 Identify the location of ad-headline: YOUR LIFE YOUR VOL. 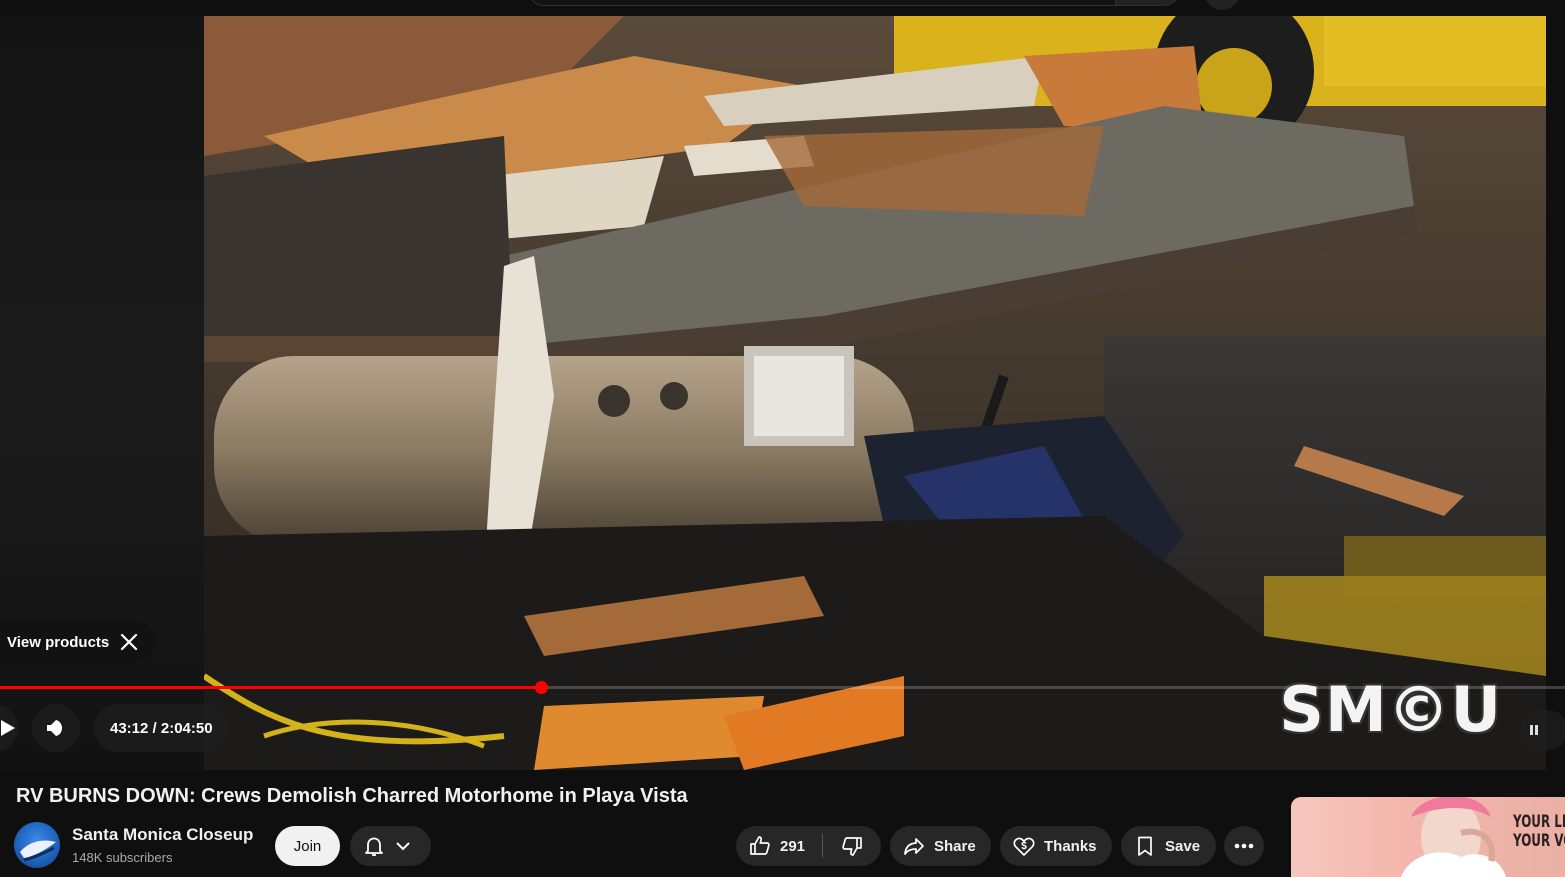
(1539, 832).